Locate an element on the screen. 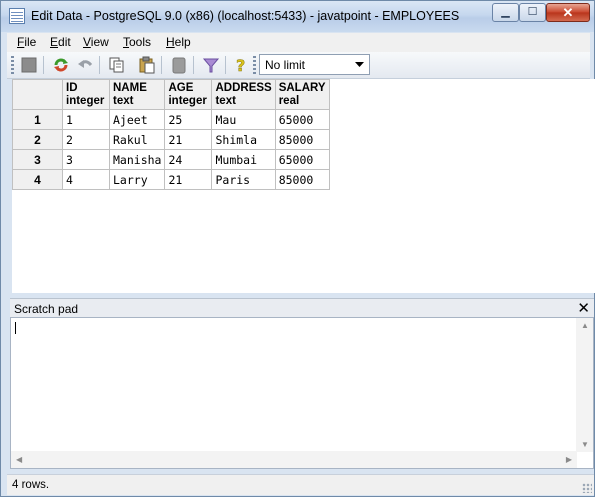 This screenshot has width=595, height=497. corner-cell is located at coordinates (37, 94).